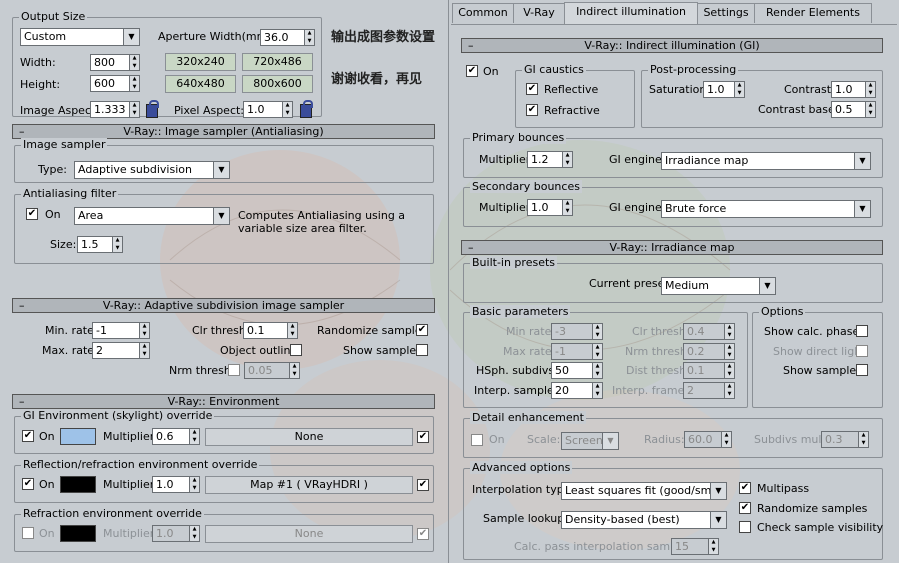 This screenshot has height=563, width=899. Describe the element at coordinates (577, 351) in the screenshot. I see `irr-max-rate-spinner: -1 ▲ ▼` at that location.